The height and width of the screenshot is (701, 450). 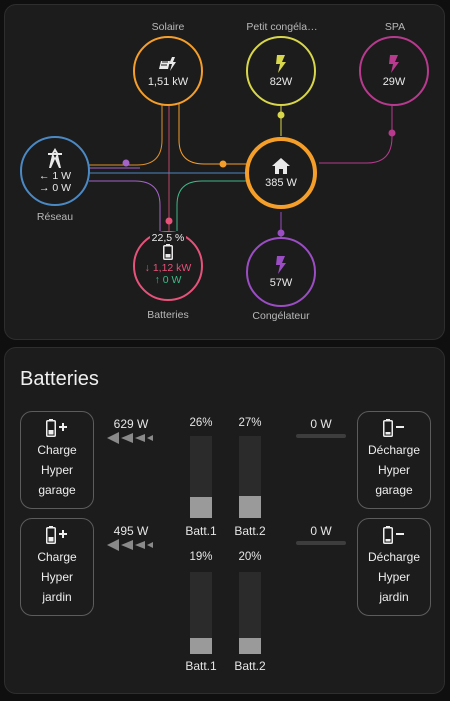 I want to click on charge-line3: jardin, so click(x=57, y=597).